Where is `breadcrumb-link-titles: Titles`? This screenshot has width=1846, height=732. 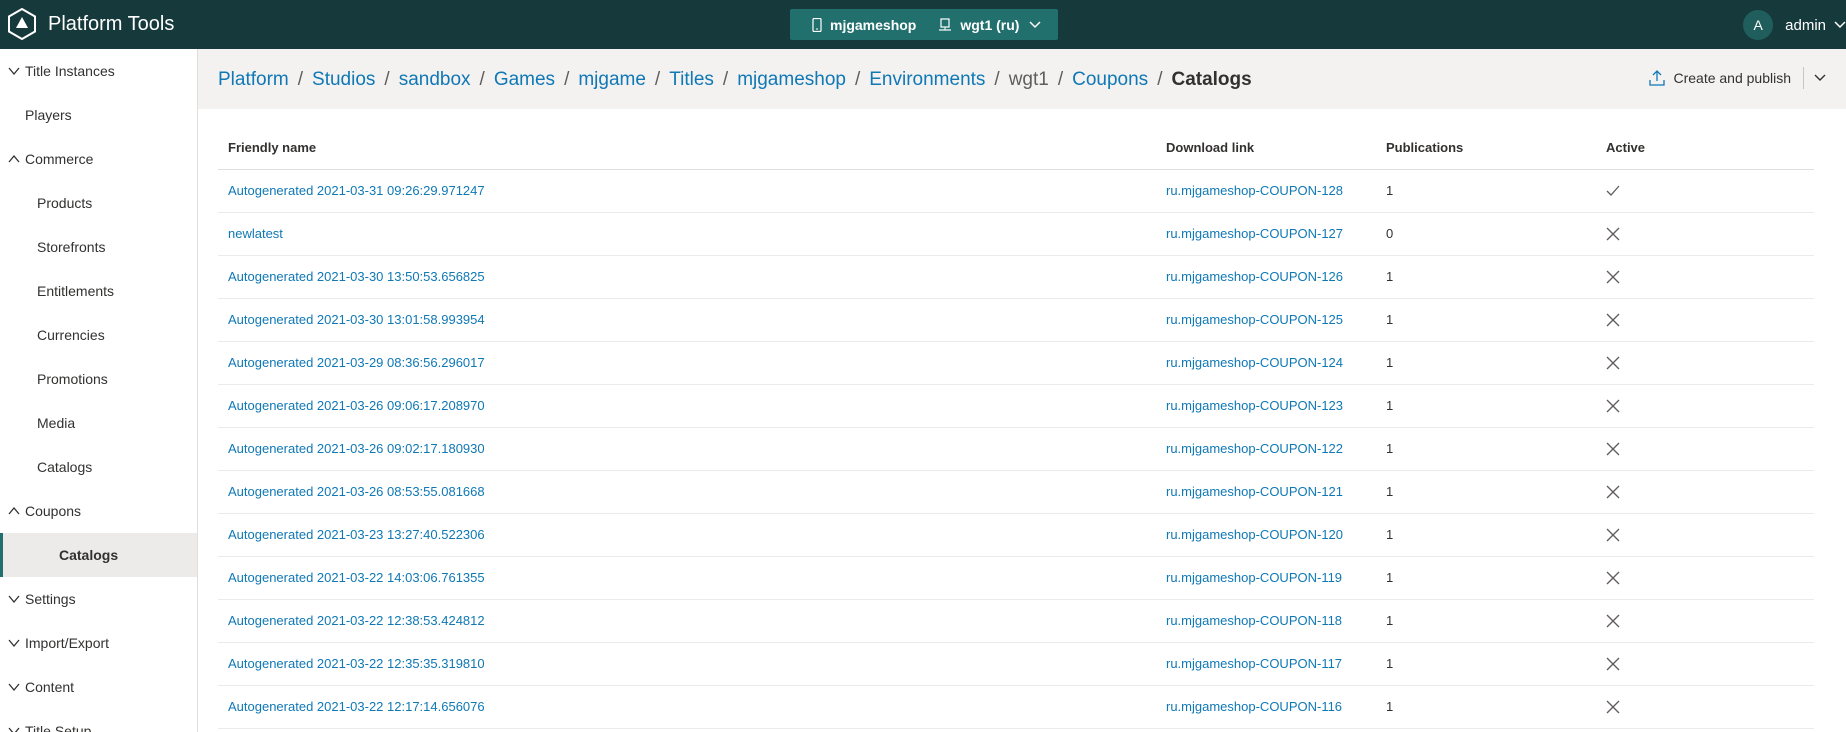 breadcrumb-link-titles: Titles is located at coordinates (691, 80).